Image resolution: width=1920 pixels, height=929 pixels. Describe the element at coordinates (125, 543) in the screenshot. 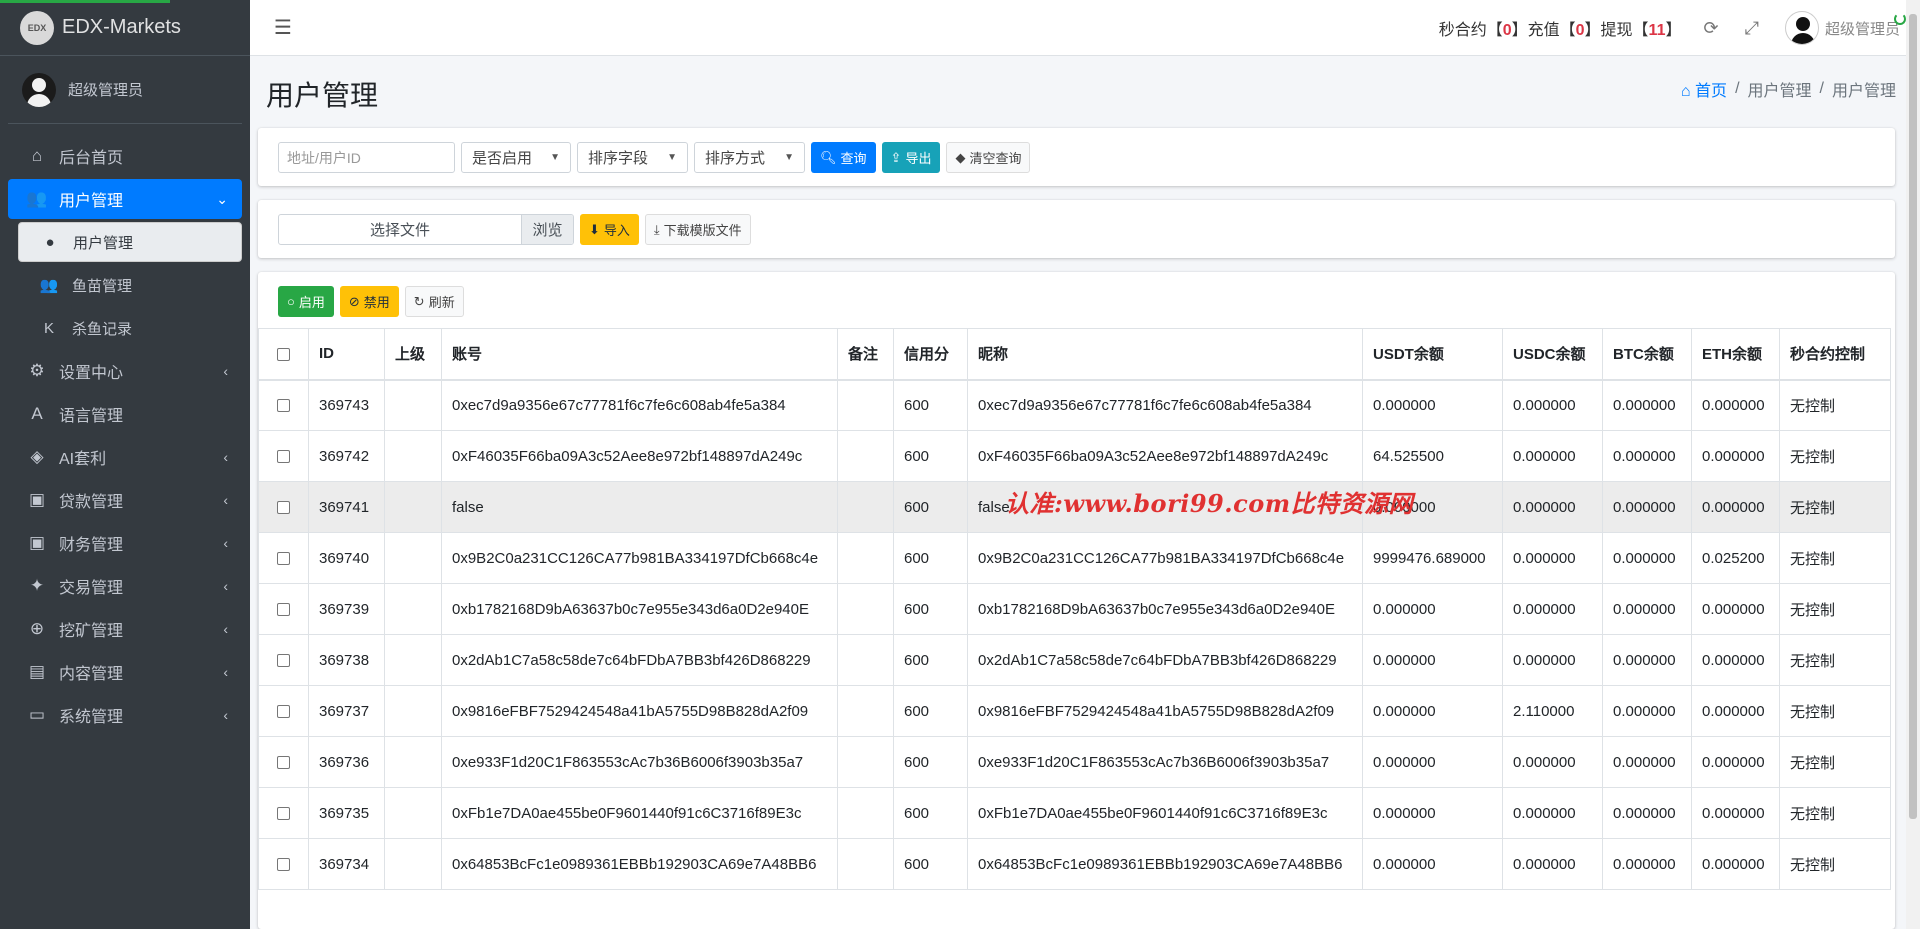

I see `sidebar-item: ▣ 财务管理 ‹` at that location.